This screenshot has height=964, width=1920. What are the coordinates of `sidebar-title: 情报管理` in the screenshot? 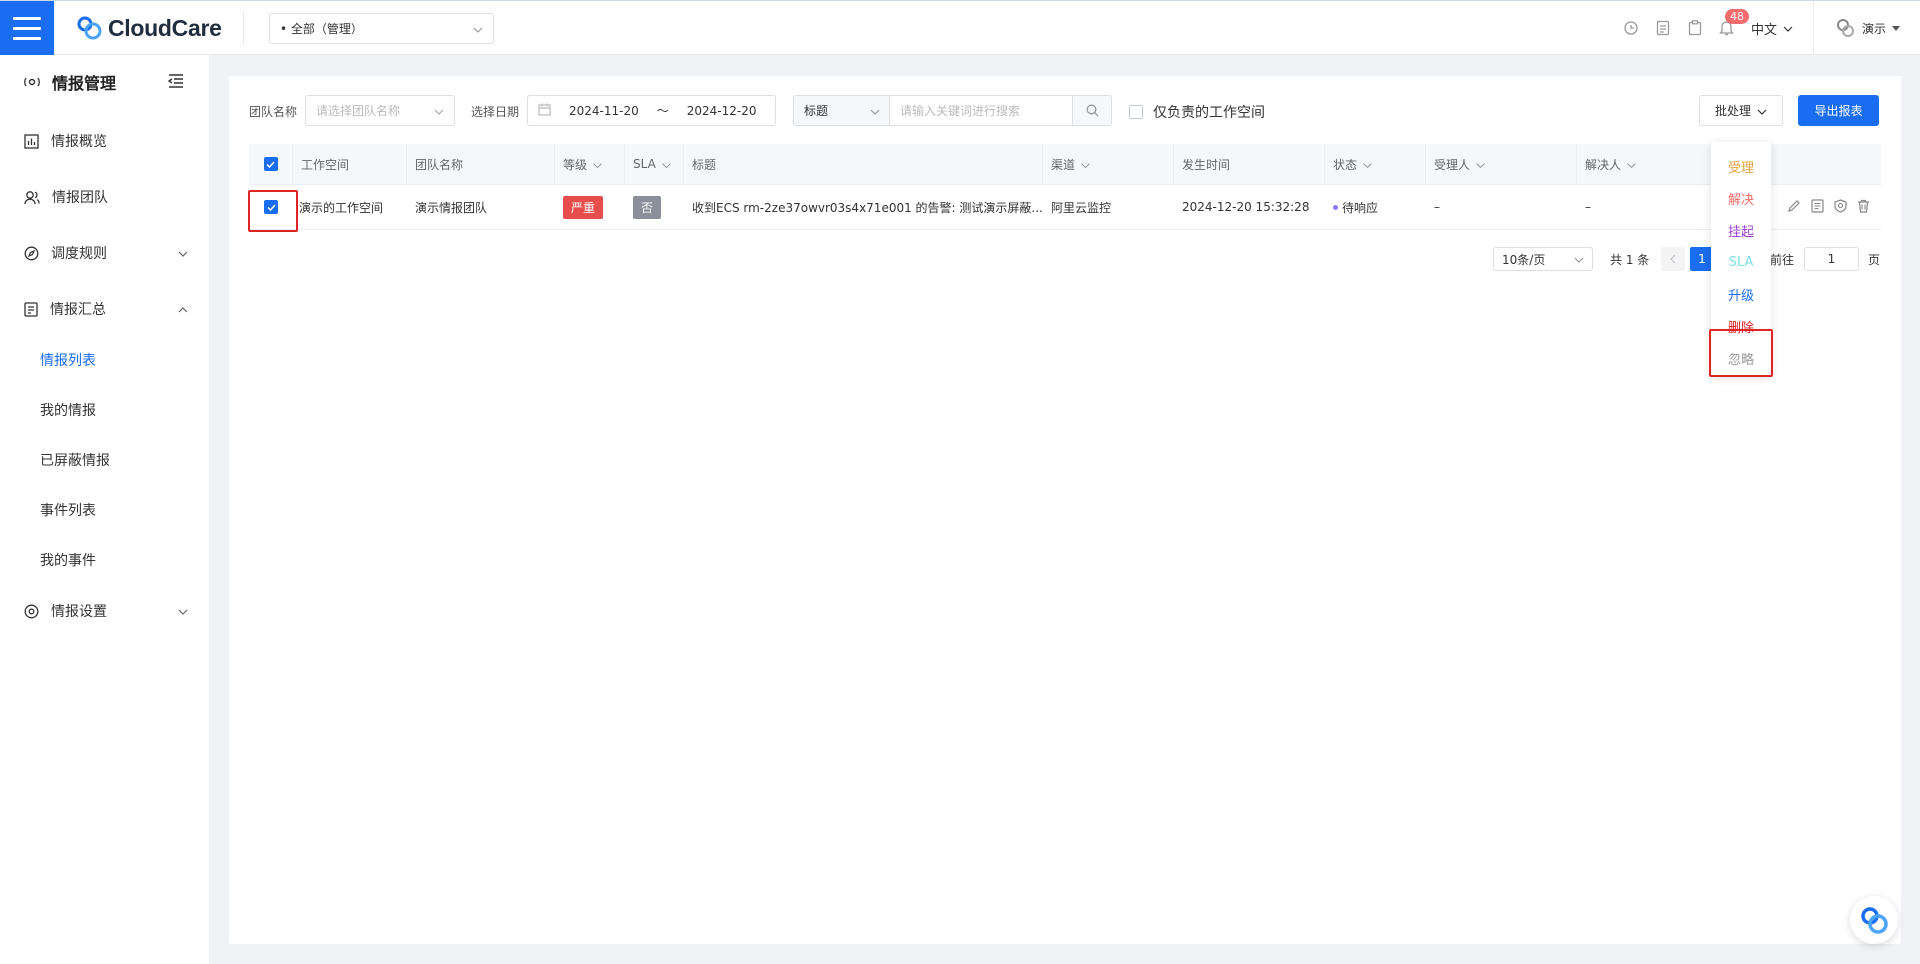 It's located at (84, 83).